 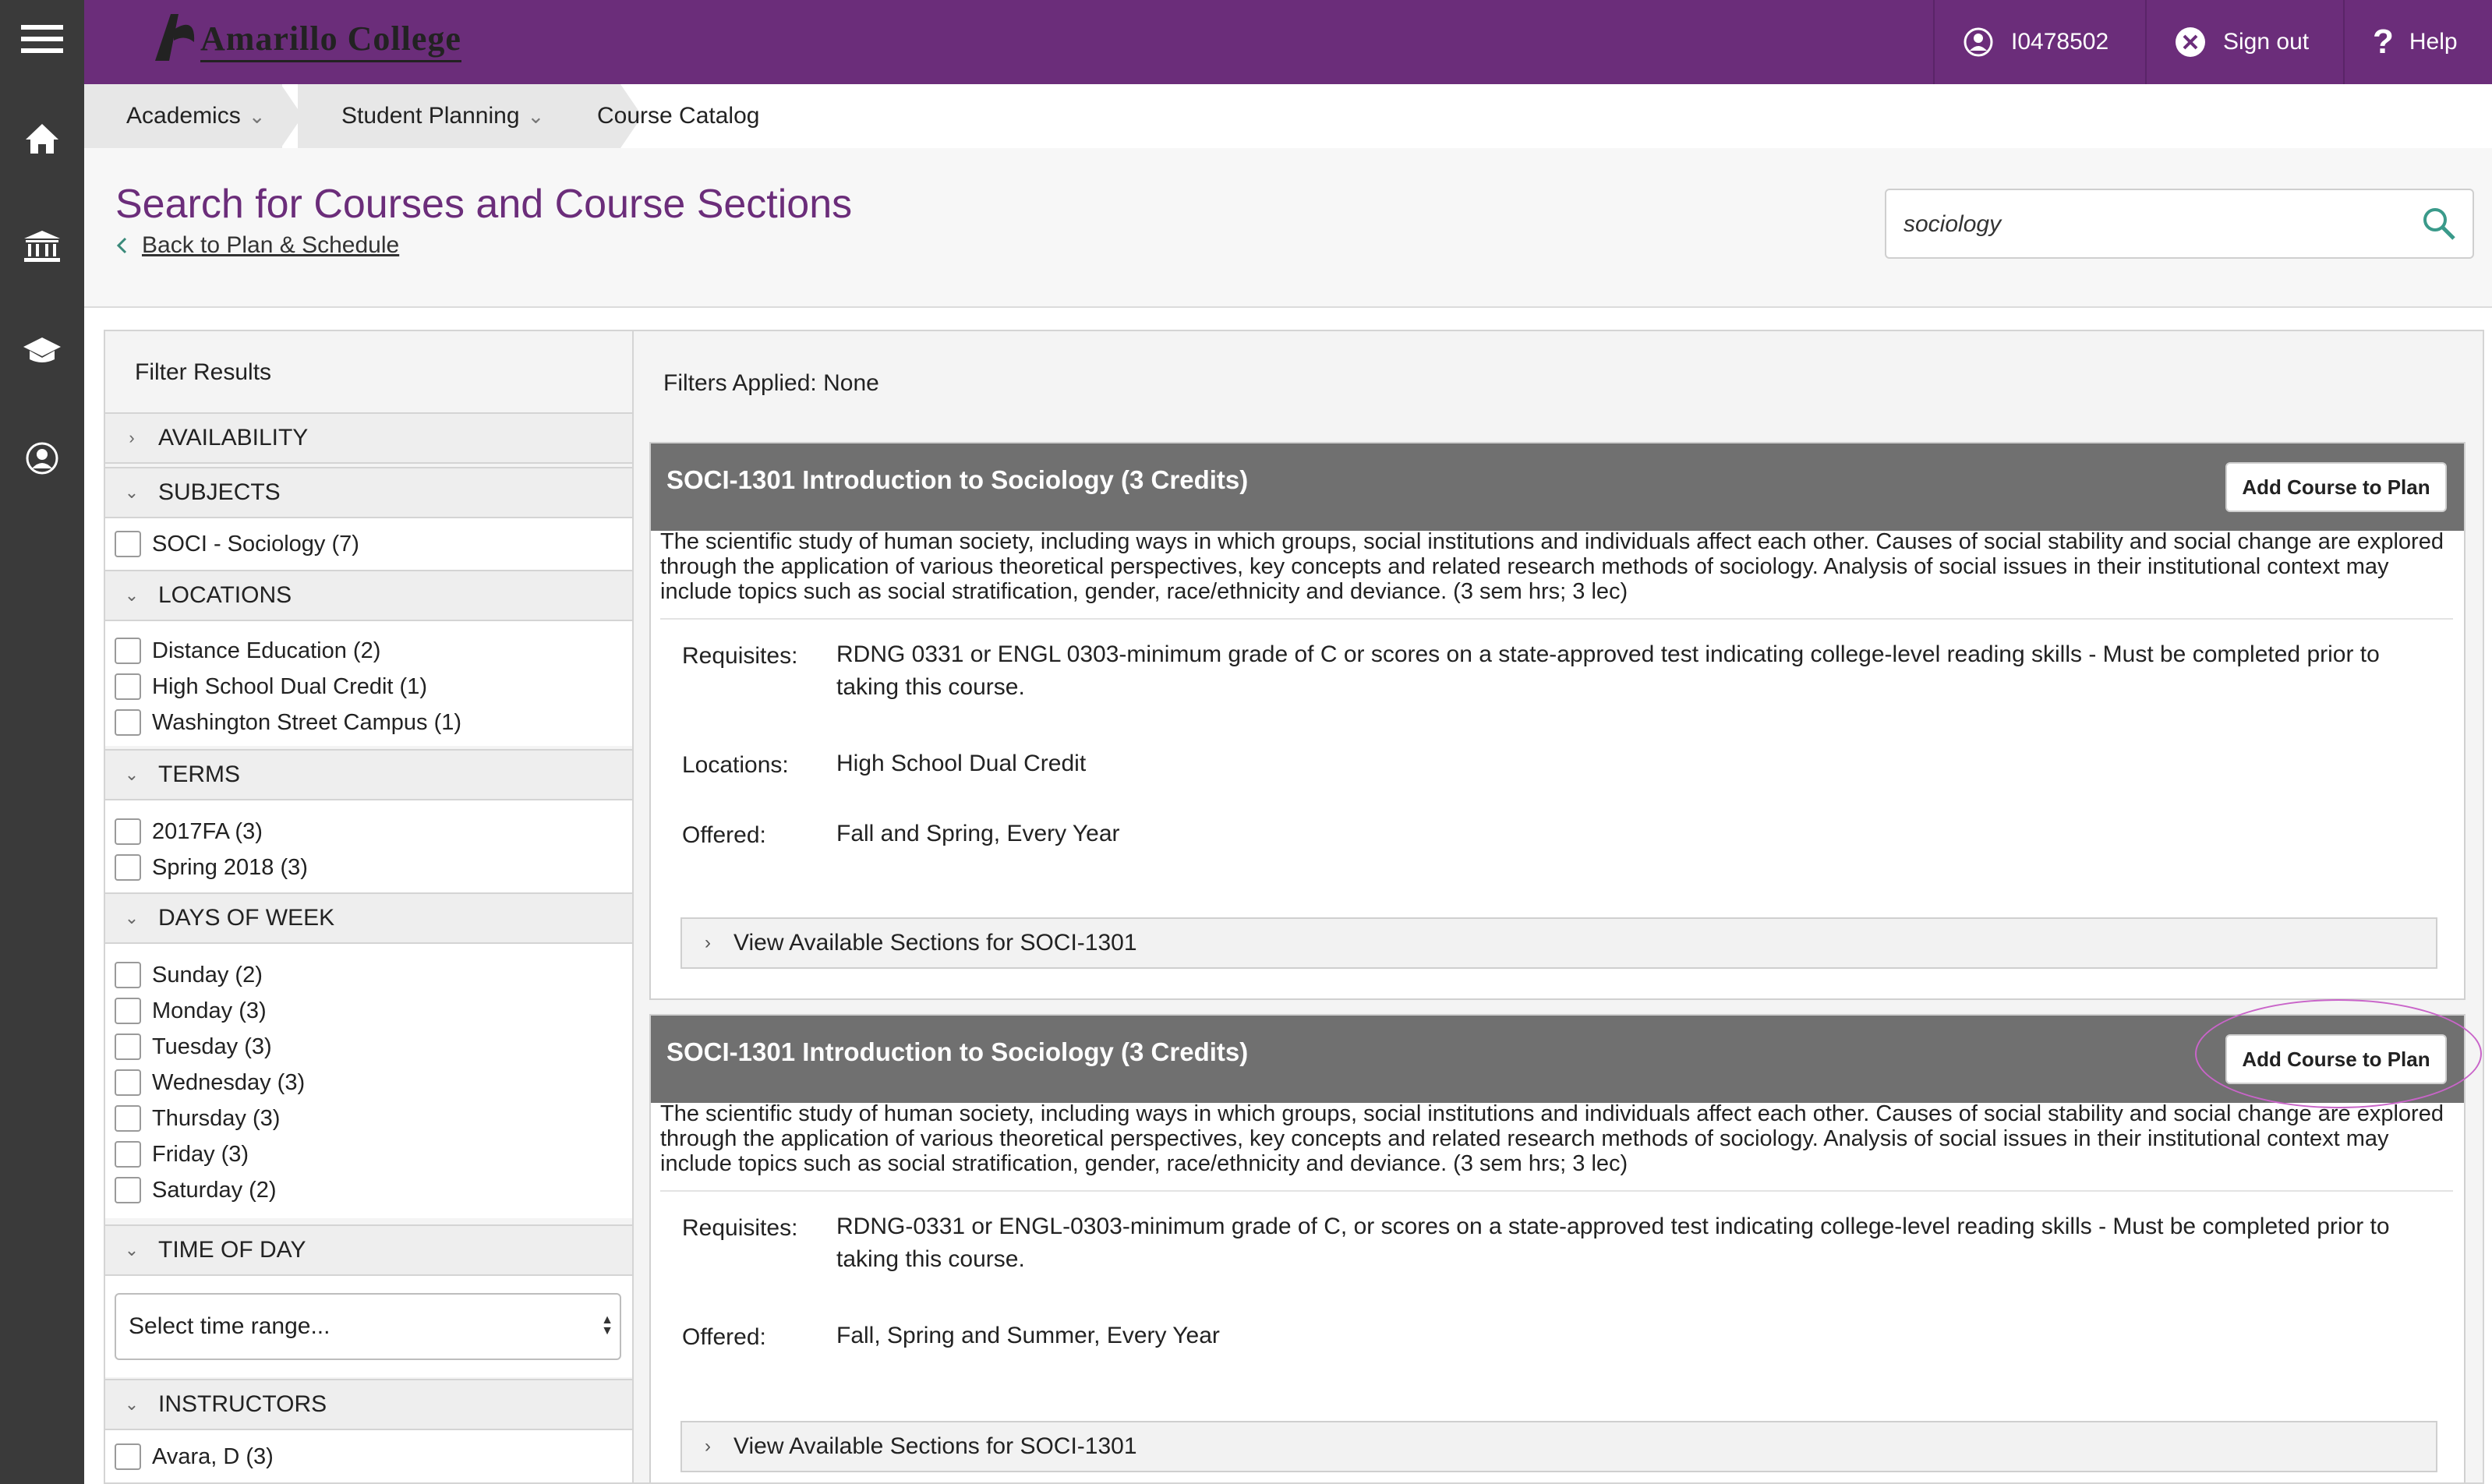 What do you see at coordinates (233, 437) in the screenshot?
I see `filter-section-label: AVAILABILITY` at bounding box center [233, 437].